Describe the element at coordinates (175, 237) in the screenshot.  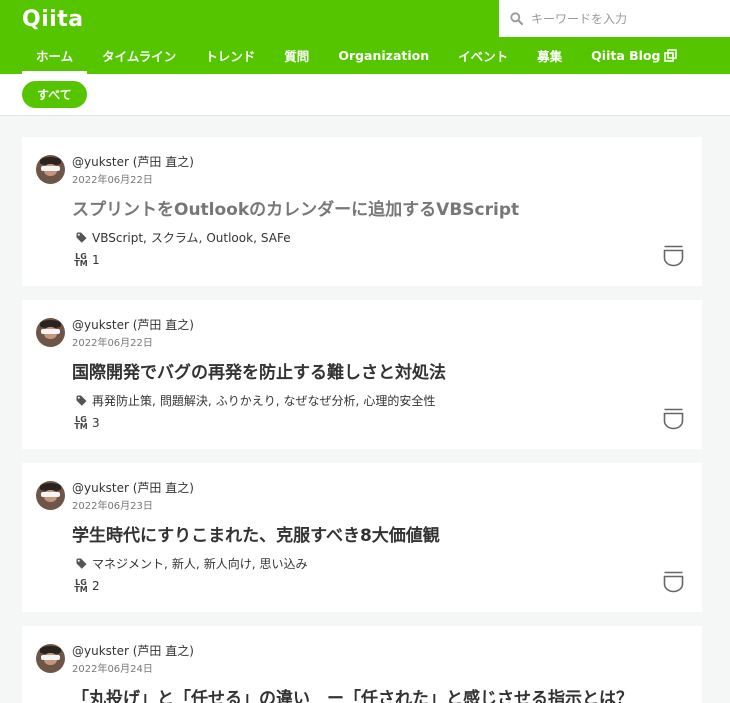
I see `tag: スクラム` at that location.